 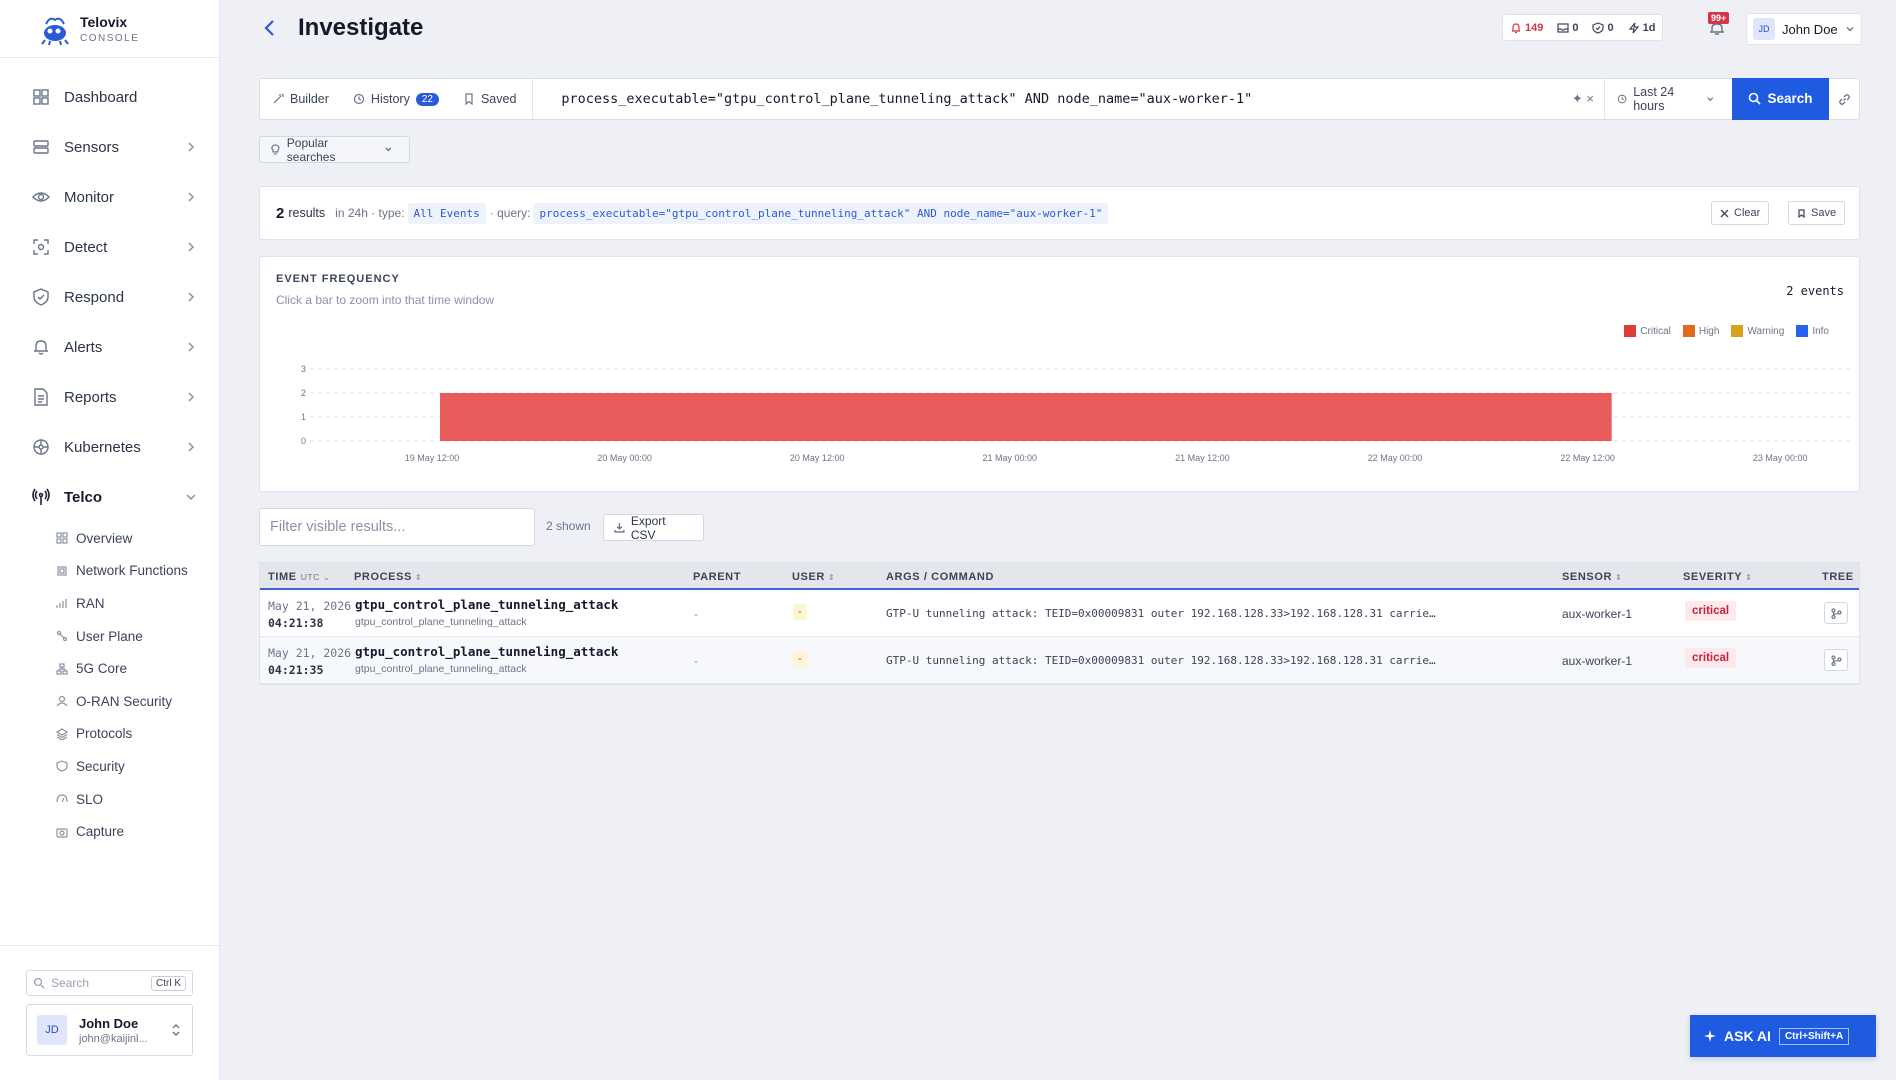 What do you see at coordinates (370, 213) in the screenshot?
I see `range-type-label: in 24h · type:` at bounding box center [370, 213].